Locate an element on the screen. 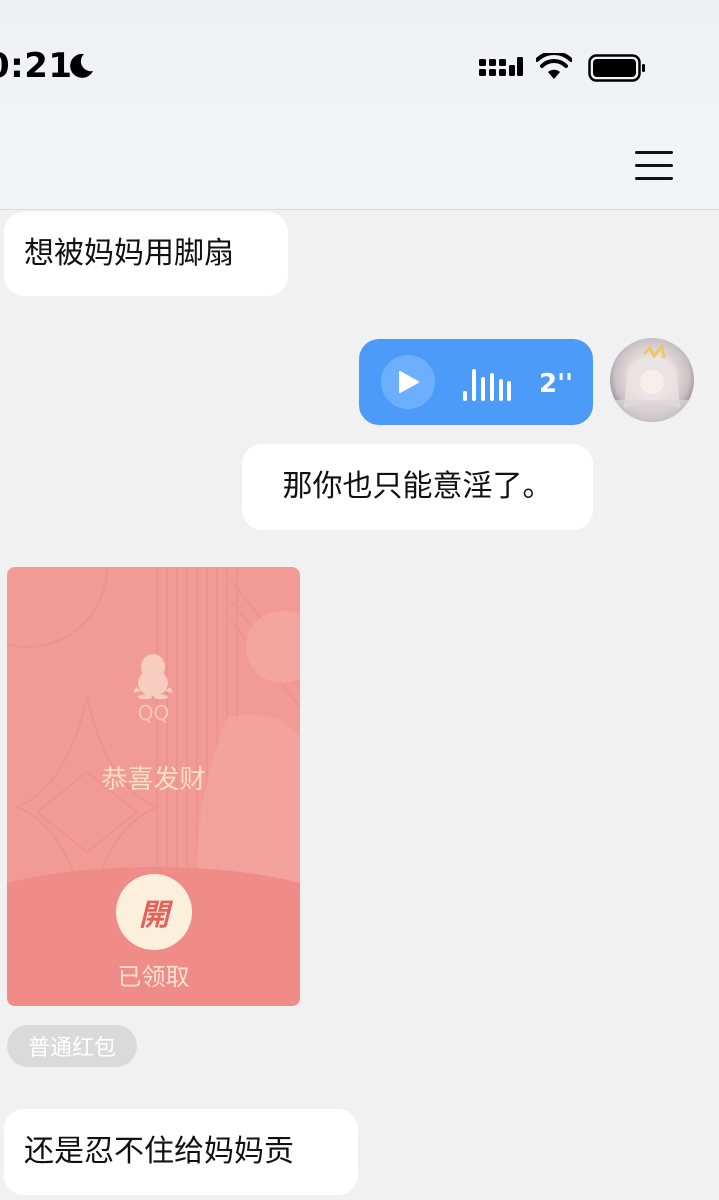 The image size is (719, 1200). red-packet-type-tag: 普通红包 is located at coordinates (72, 1046).